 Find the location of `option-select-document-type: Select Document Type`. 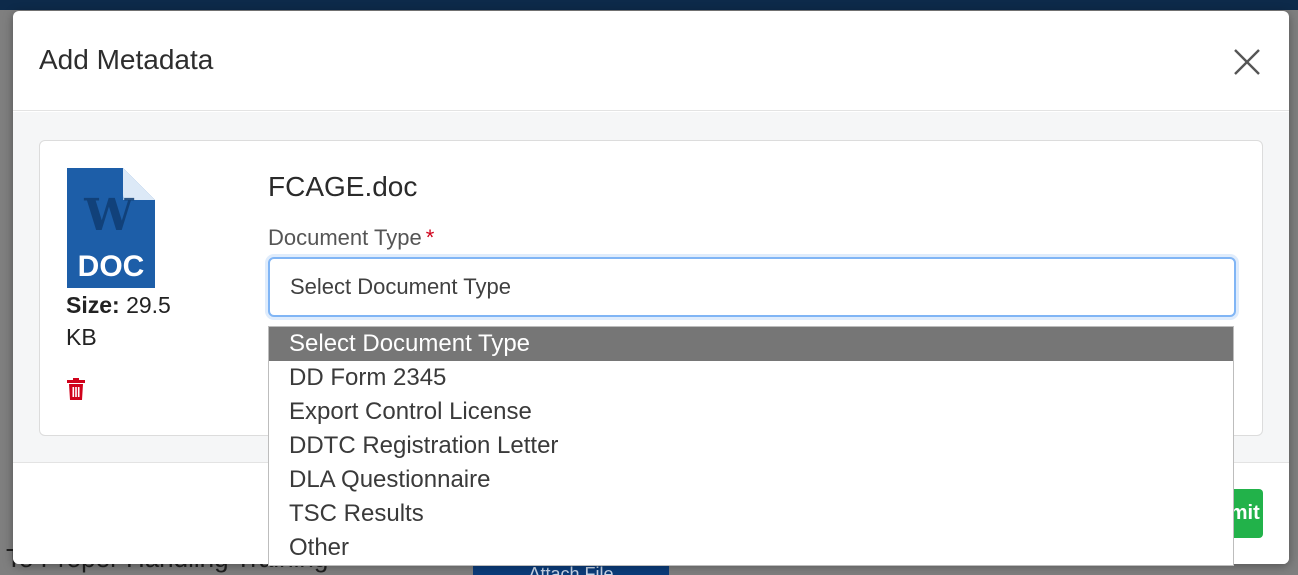

option-select-document-type: Select Document Type is located at coordinates (751, 344).